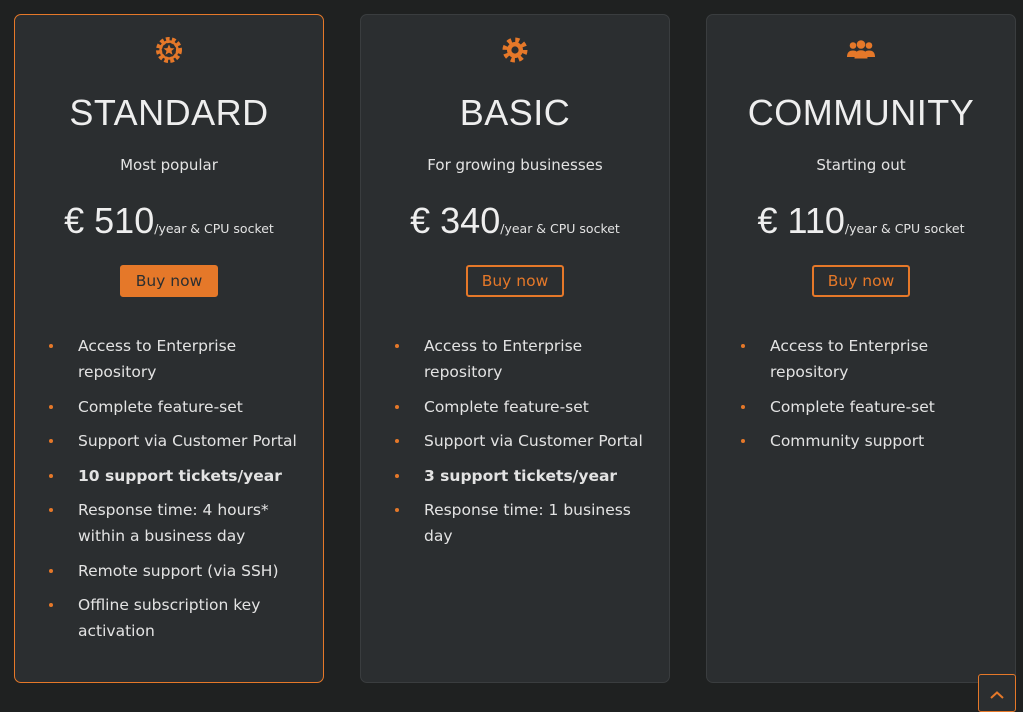 The image size is (1023, 712). I want to click on plan-price: € 340/year & CPU socket, so click(515, 221).